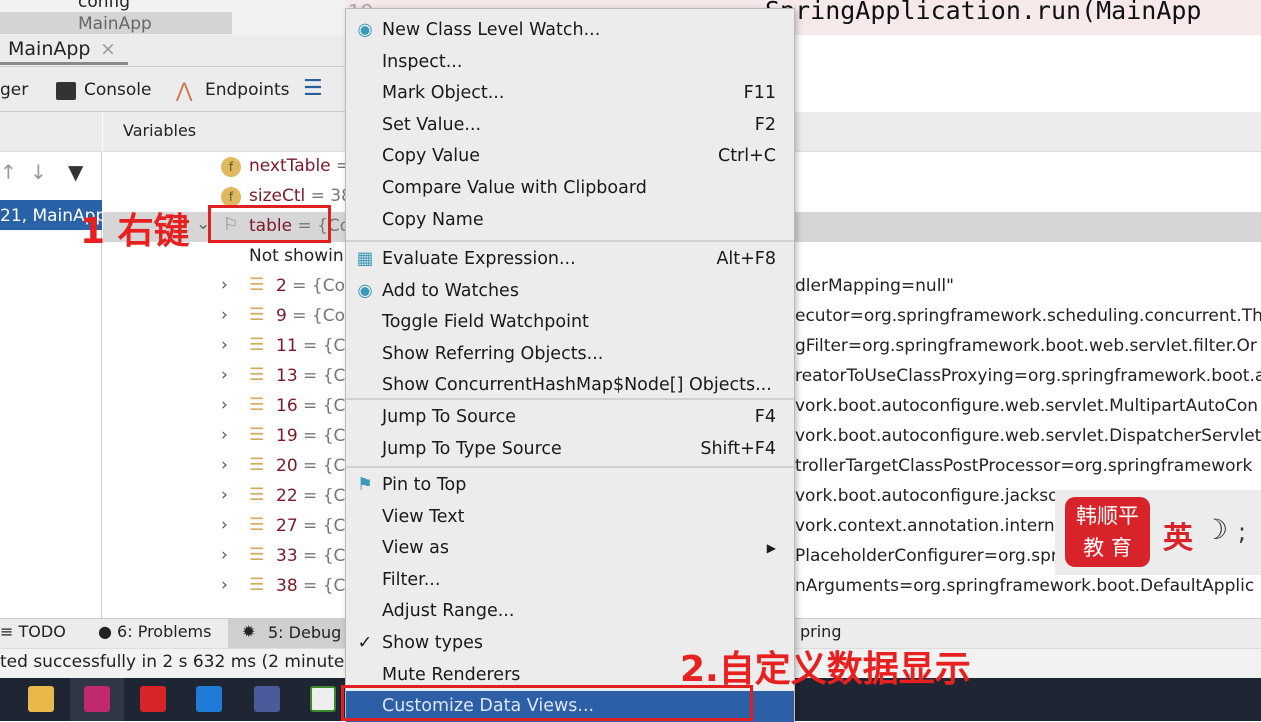 The image size is (1261, 722). I want to click on layout-menu-icon: ☰, so click(313, 88).